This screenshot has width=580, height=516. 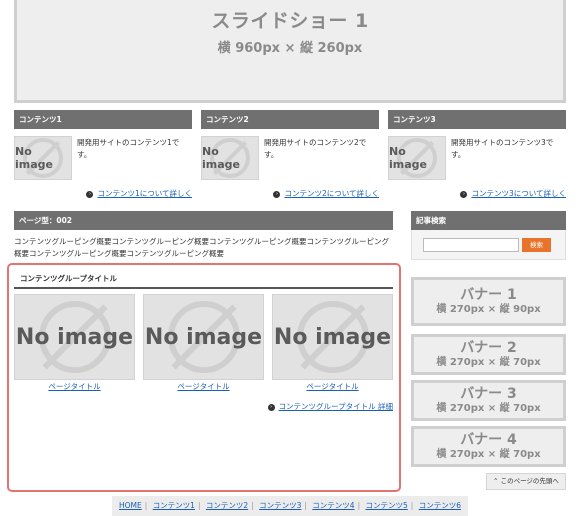 What do you see at coordinates (488, 354) in the screenshot?
I see `banner-2: バナー 2 横 270px × 縦 70px` at bounding box center [488, 354].